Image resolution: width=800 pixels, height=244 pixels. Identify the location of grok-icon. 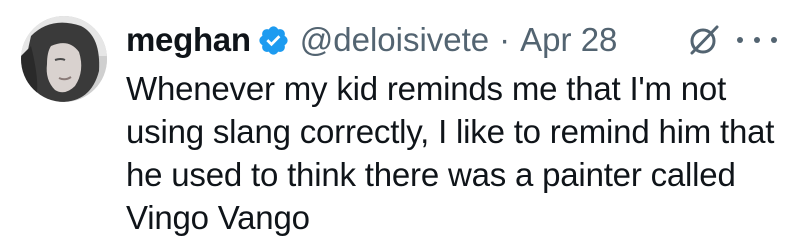
(704, 40).